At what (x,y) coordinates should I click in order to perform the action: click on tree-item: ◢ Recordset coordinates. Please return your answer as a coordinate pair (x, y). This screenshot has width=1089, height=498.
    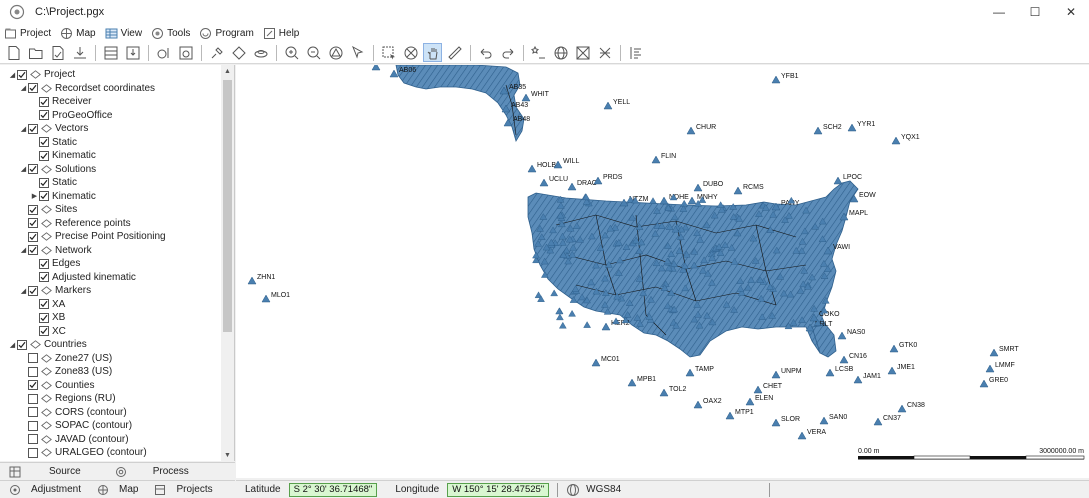
    Looking at the image, I should click on (87, 89).